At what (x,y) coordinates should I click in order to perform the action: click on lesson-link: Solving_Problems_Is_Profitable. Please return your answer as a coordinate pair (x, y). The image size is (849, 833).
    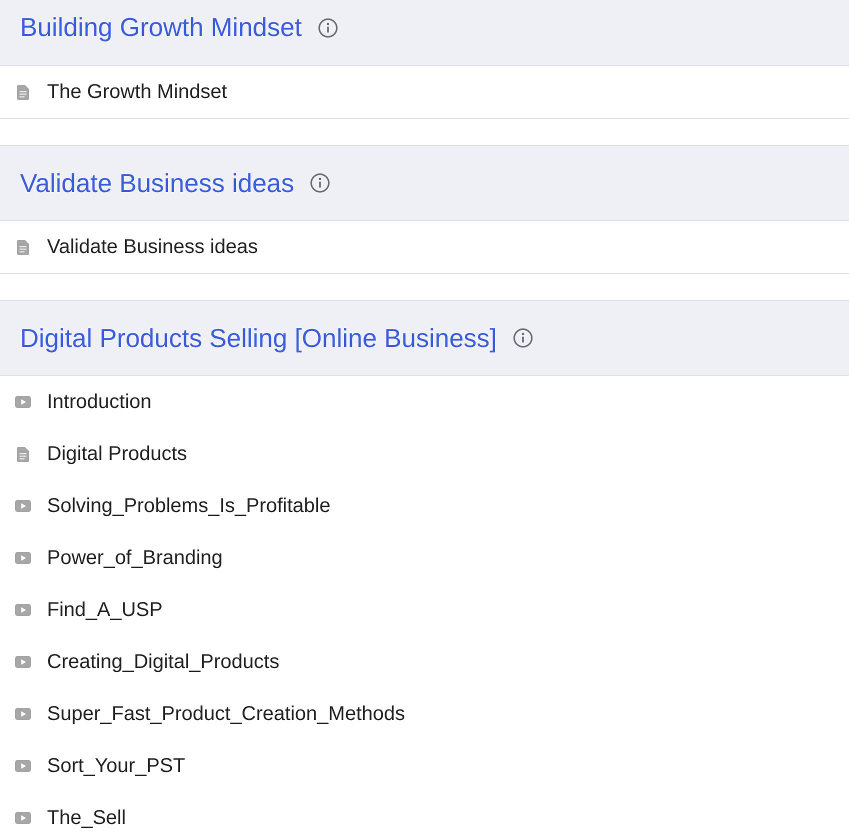
    Looking at the image, I should click on (188, 506).